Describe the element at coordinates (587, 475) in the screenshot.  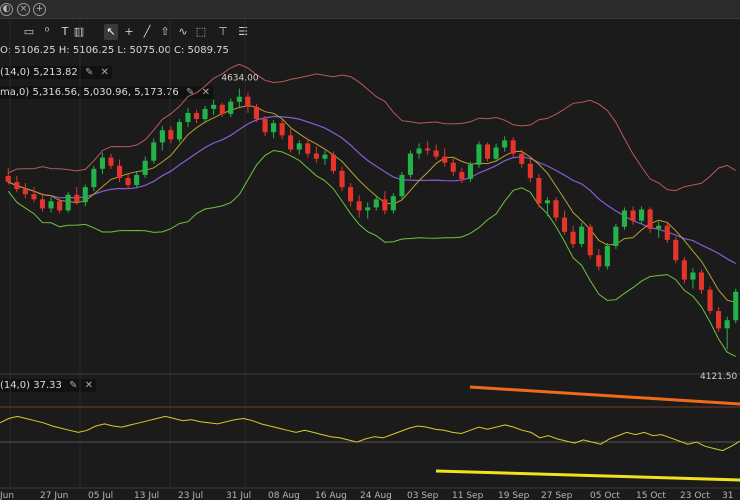
I see `trend-line-yellow` at that location.